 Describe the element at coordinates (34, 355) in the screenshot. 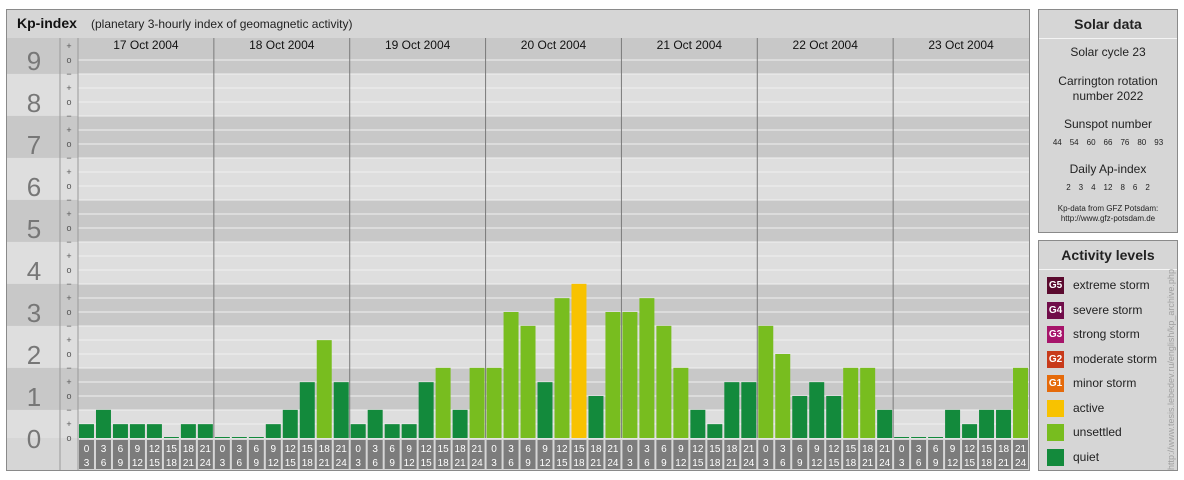

I see `y-tick-label: 2` at that location.